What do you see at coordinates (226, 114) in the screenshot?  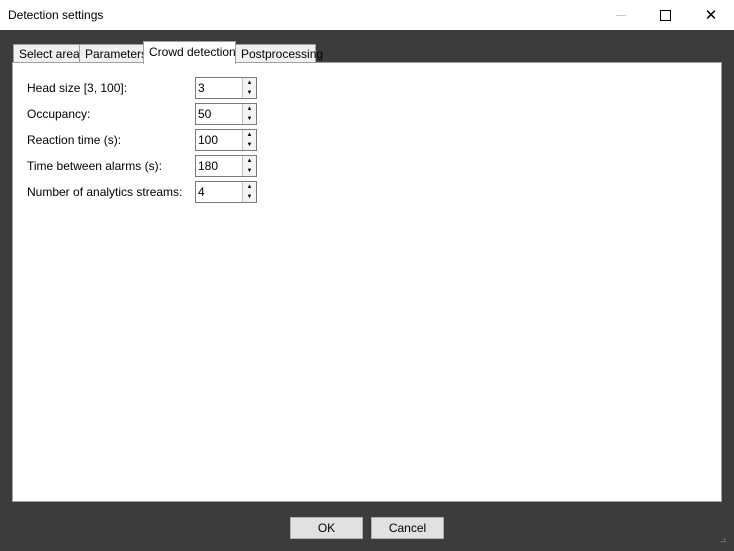 I see `occupancy-spinner: 50 ▲ ▼` at bounding box center [226, 114].